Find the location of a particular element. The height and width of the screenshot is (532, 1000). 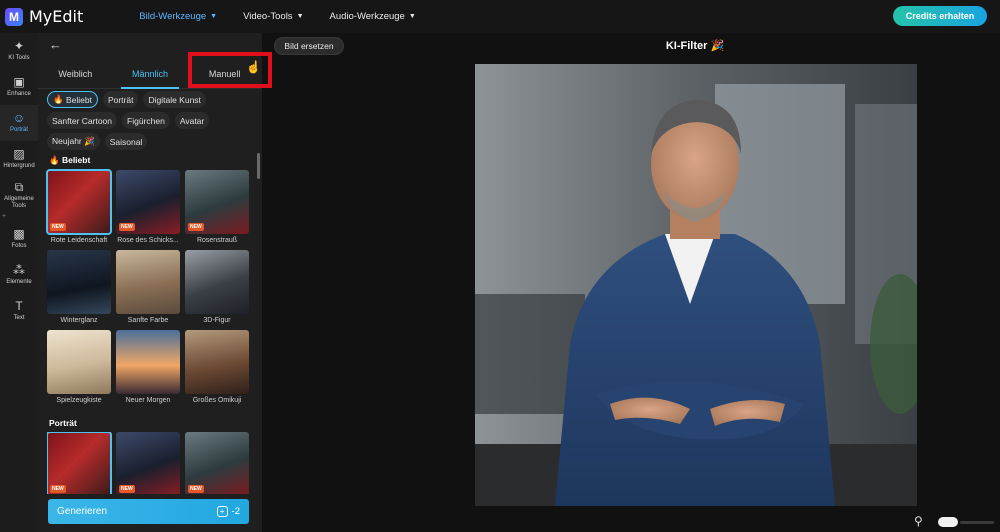

rail-item-enhance: ▣ Enhance is located at coordinates (19, 87).